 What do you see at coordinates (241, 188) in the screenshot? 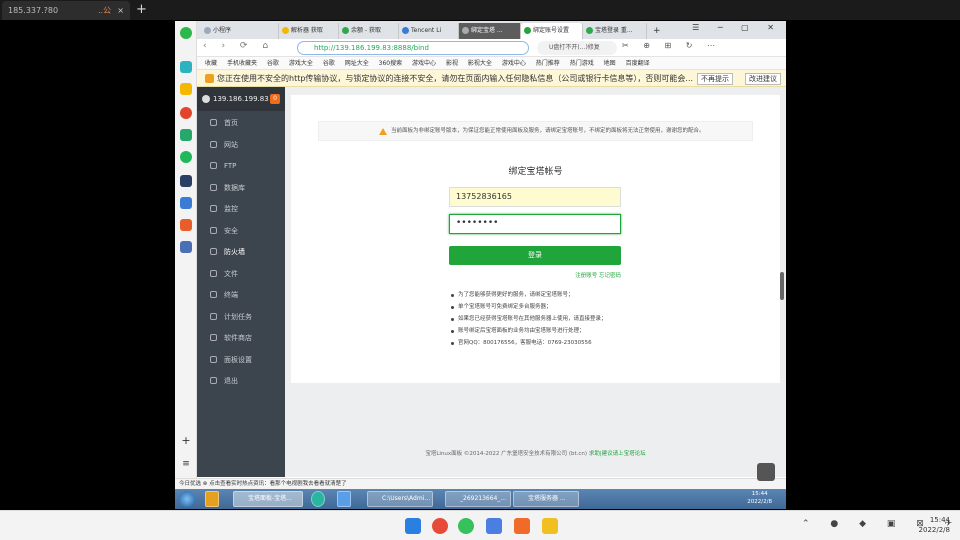
I see `sidebar-item-database: 数据库` at bounding box center [241, 188].